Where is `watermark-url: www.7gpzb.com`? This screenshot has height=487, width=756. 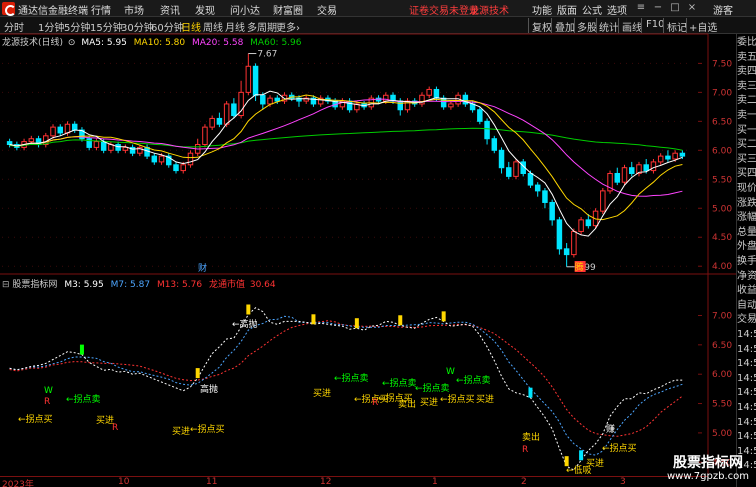
watermark-url: www.7gpzb.com is located at coordinates (708, 476).